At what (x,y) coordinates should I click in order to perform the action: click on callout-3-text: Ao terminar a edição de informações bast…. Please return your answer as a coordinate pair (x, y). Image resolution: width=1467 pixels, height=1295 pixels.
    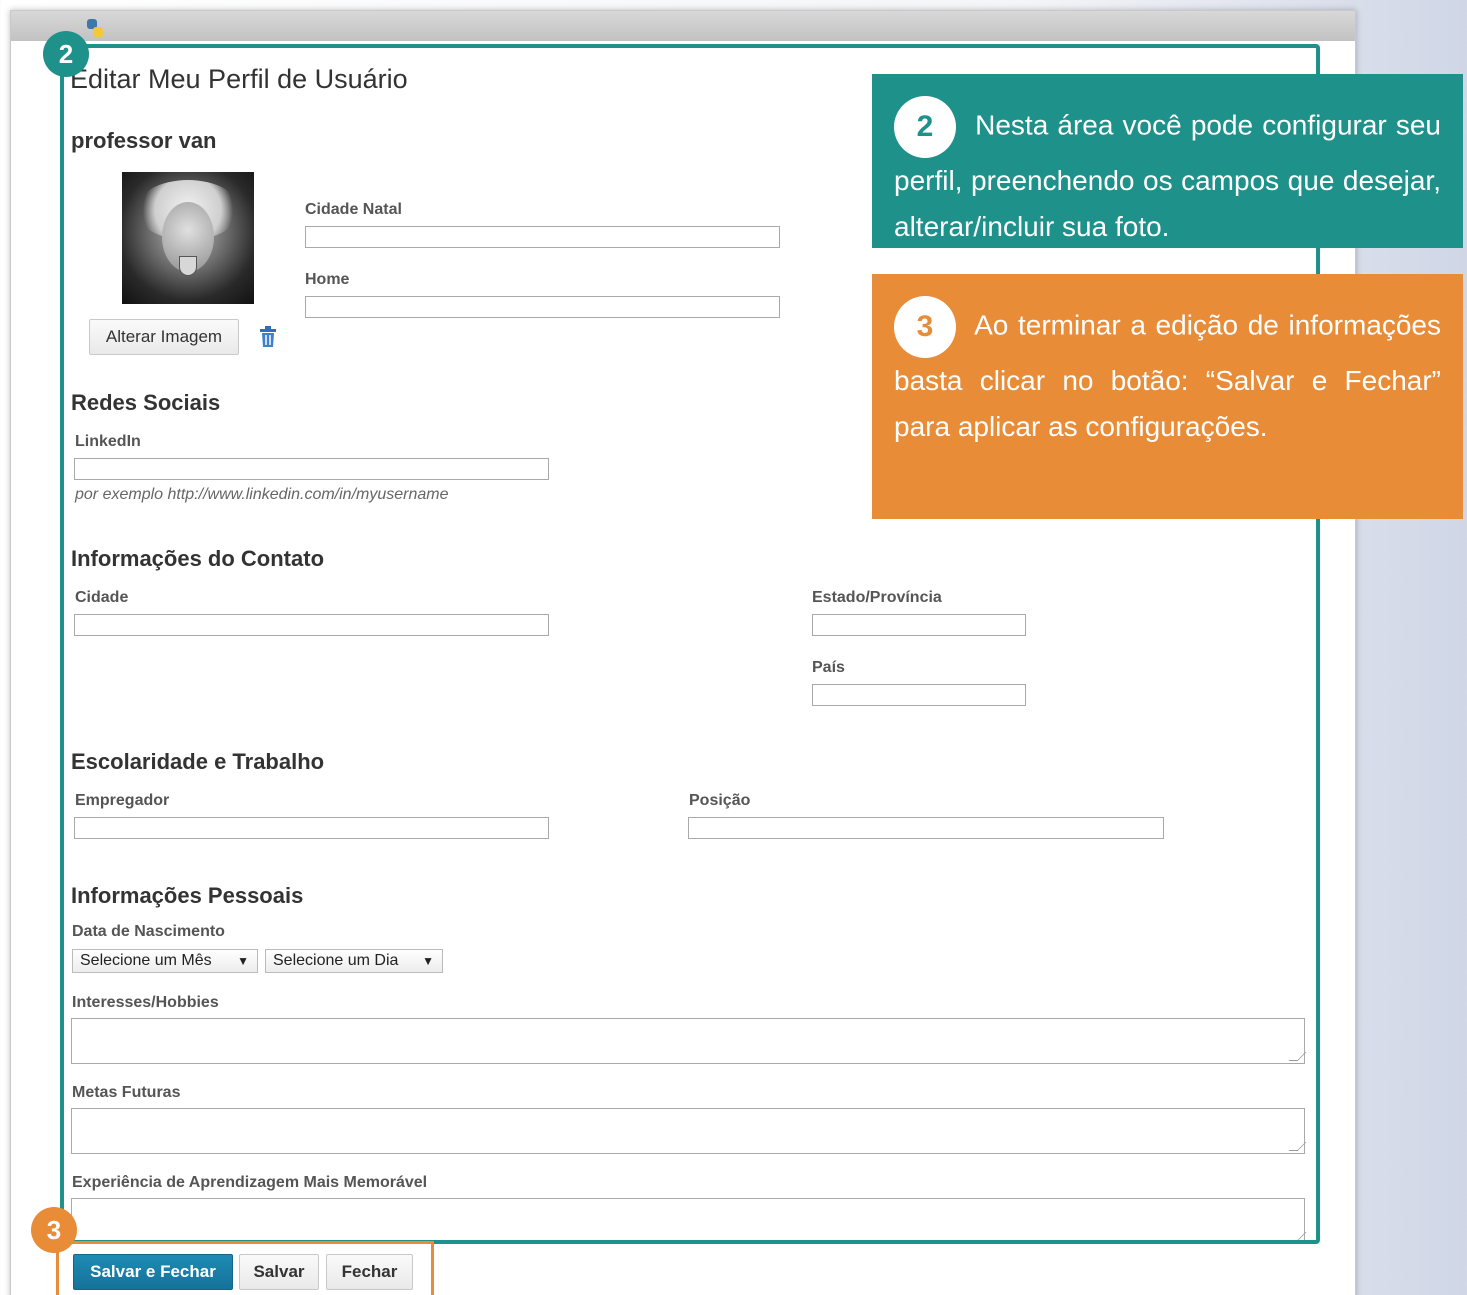
    Looking at the image, I should click on (1168, 375).